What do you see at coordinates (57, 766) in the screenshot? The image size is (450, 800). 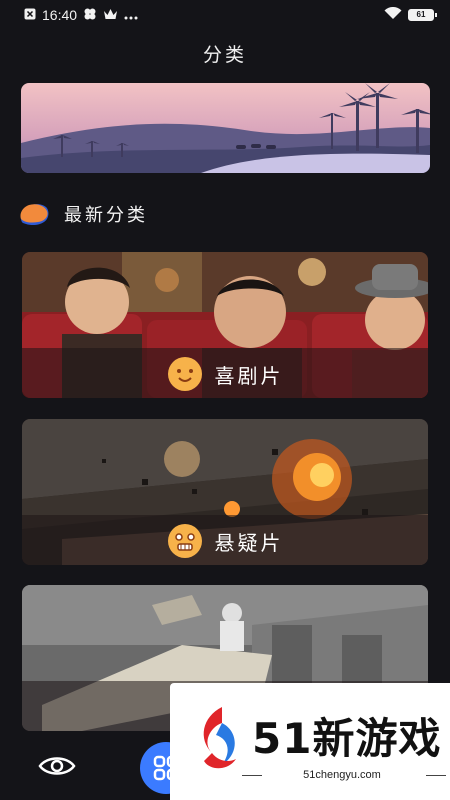 I see `eye-icon` at bounding box center [57, 766].